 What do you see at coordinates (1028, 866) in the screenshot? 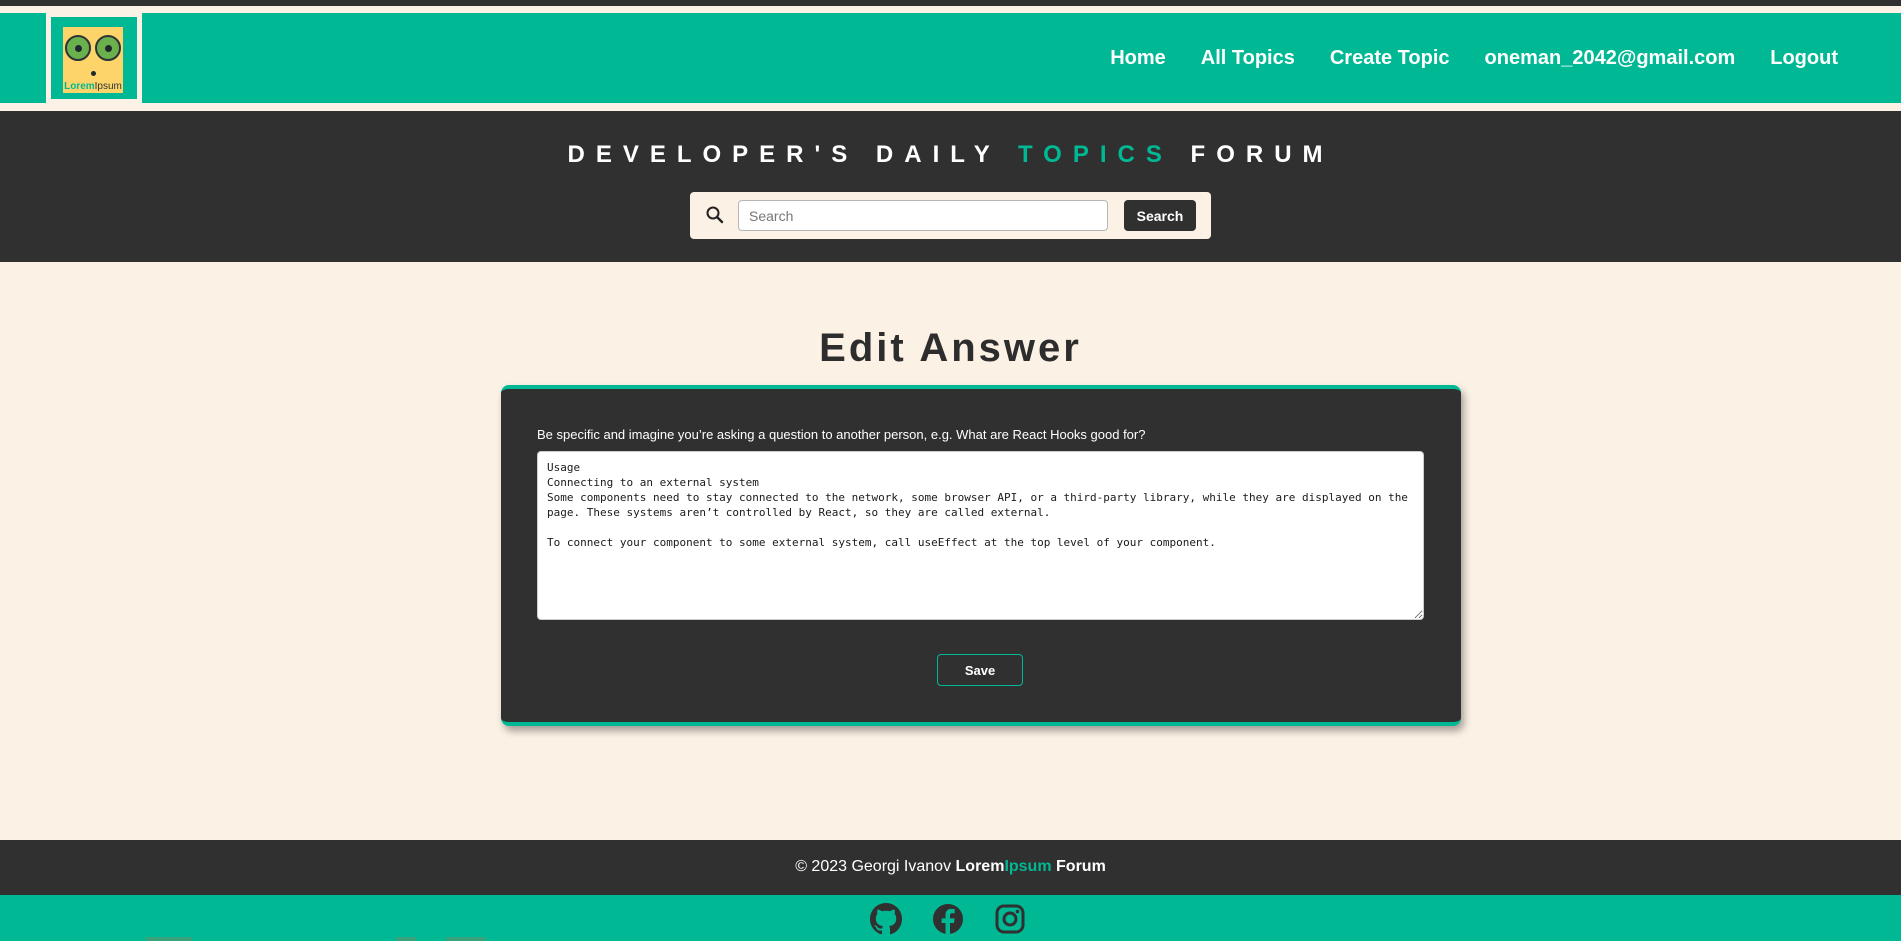
I see `footer-brand-ipsum: Ipsum` at bounding box center [1028, 866].